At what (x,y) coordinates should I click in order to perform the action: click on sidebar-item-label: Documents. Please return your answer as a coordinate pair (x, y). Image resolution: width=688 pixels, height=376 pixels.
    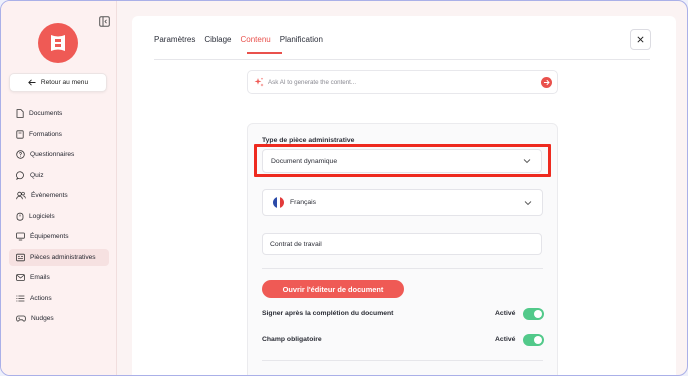
    Looking at the image, I should click on (46, 113).